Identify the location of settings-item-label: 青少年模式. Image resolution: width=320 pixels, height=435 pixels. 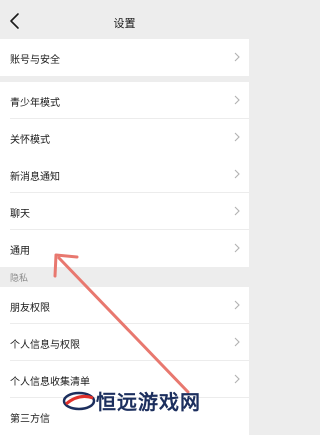
(35, 103).